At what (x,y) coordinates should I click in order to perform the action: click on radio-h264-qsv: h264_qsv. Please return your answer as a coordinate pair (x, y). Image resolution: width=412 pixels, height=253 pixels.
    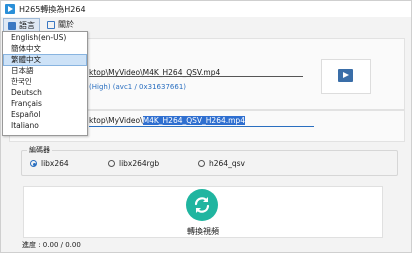
    Looking at the image, I should click on (221, 163).